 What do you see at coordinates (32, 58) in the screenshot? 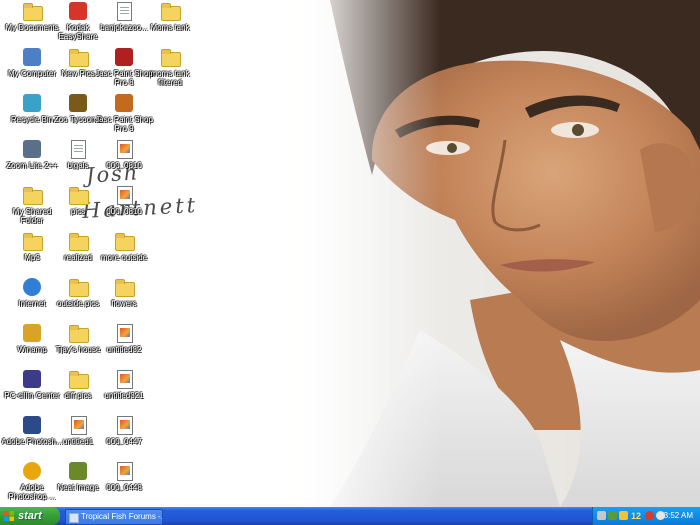
I see `my-computer-icon` at bounding box center [32, 58].